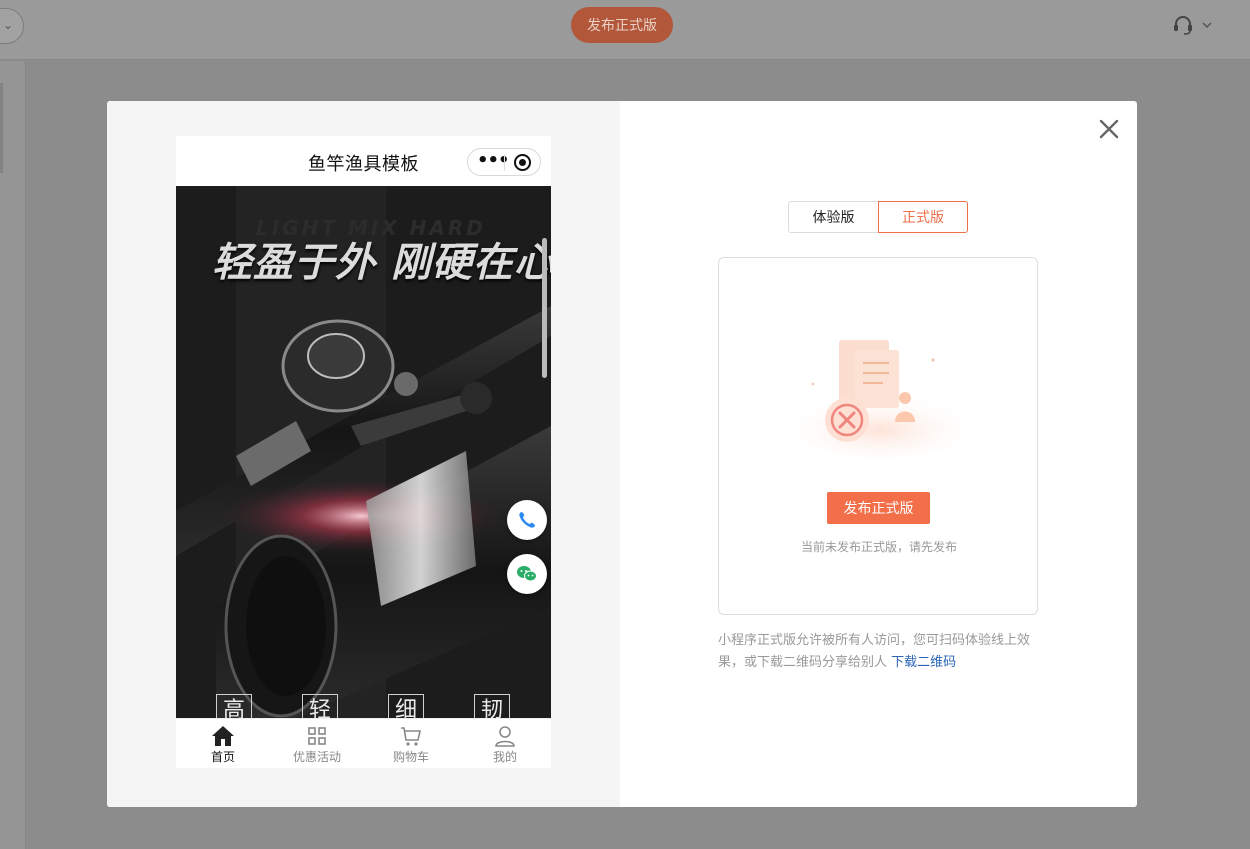 This screenshot has width=1250, height=849. I want to click on cart-icon, so click(411, 736).